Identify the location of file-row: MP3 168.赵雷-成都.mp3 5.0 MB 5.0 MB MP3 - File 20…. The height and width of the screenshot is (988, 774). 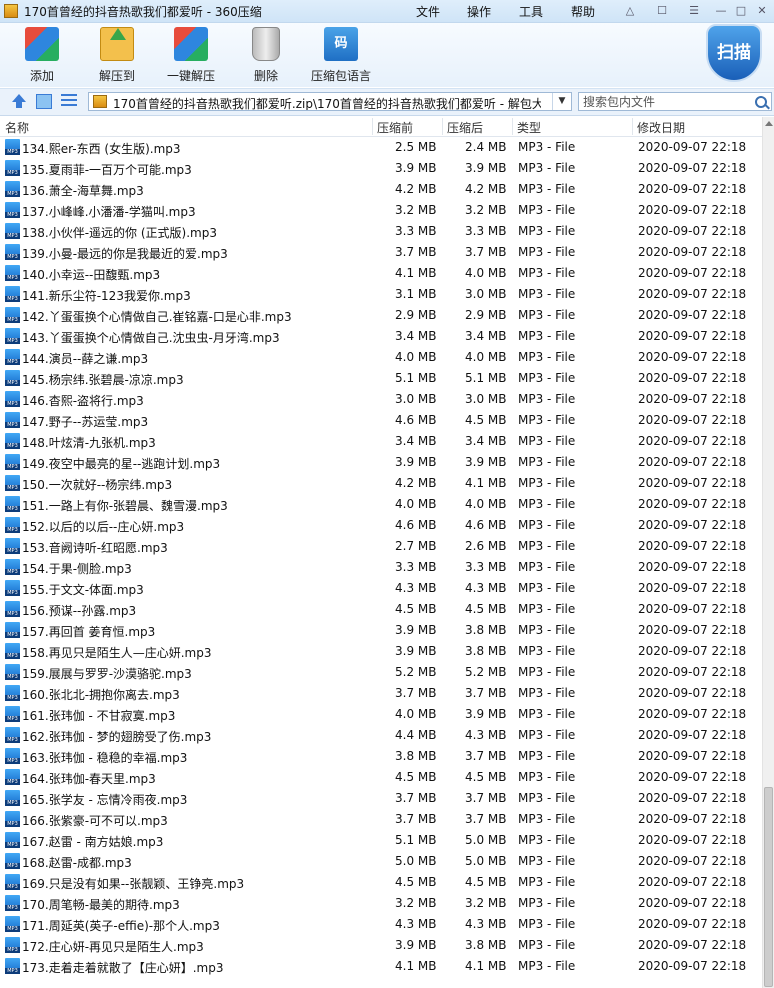
(381, 861).